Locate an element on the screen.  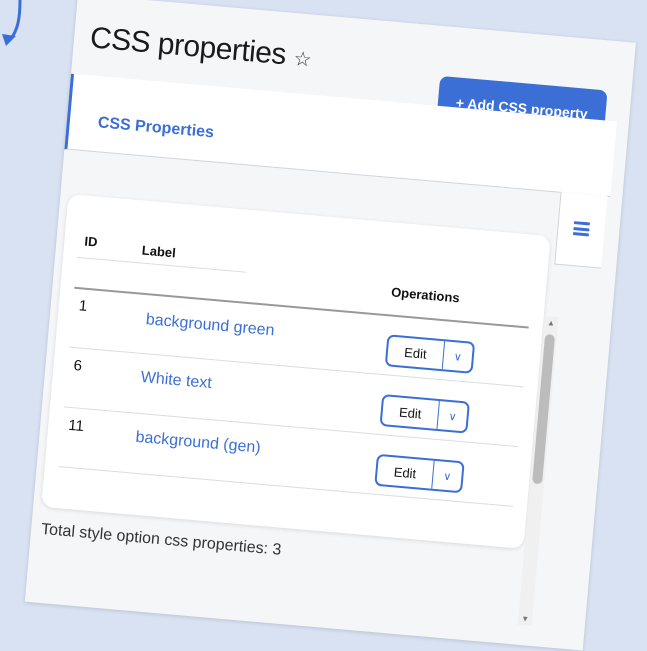
column-header-operations: Operations is located at coordinates (425, 295).